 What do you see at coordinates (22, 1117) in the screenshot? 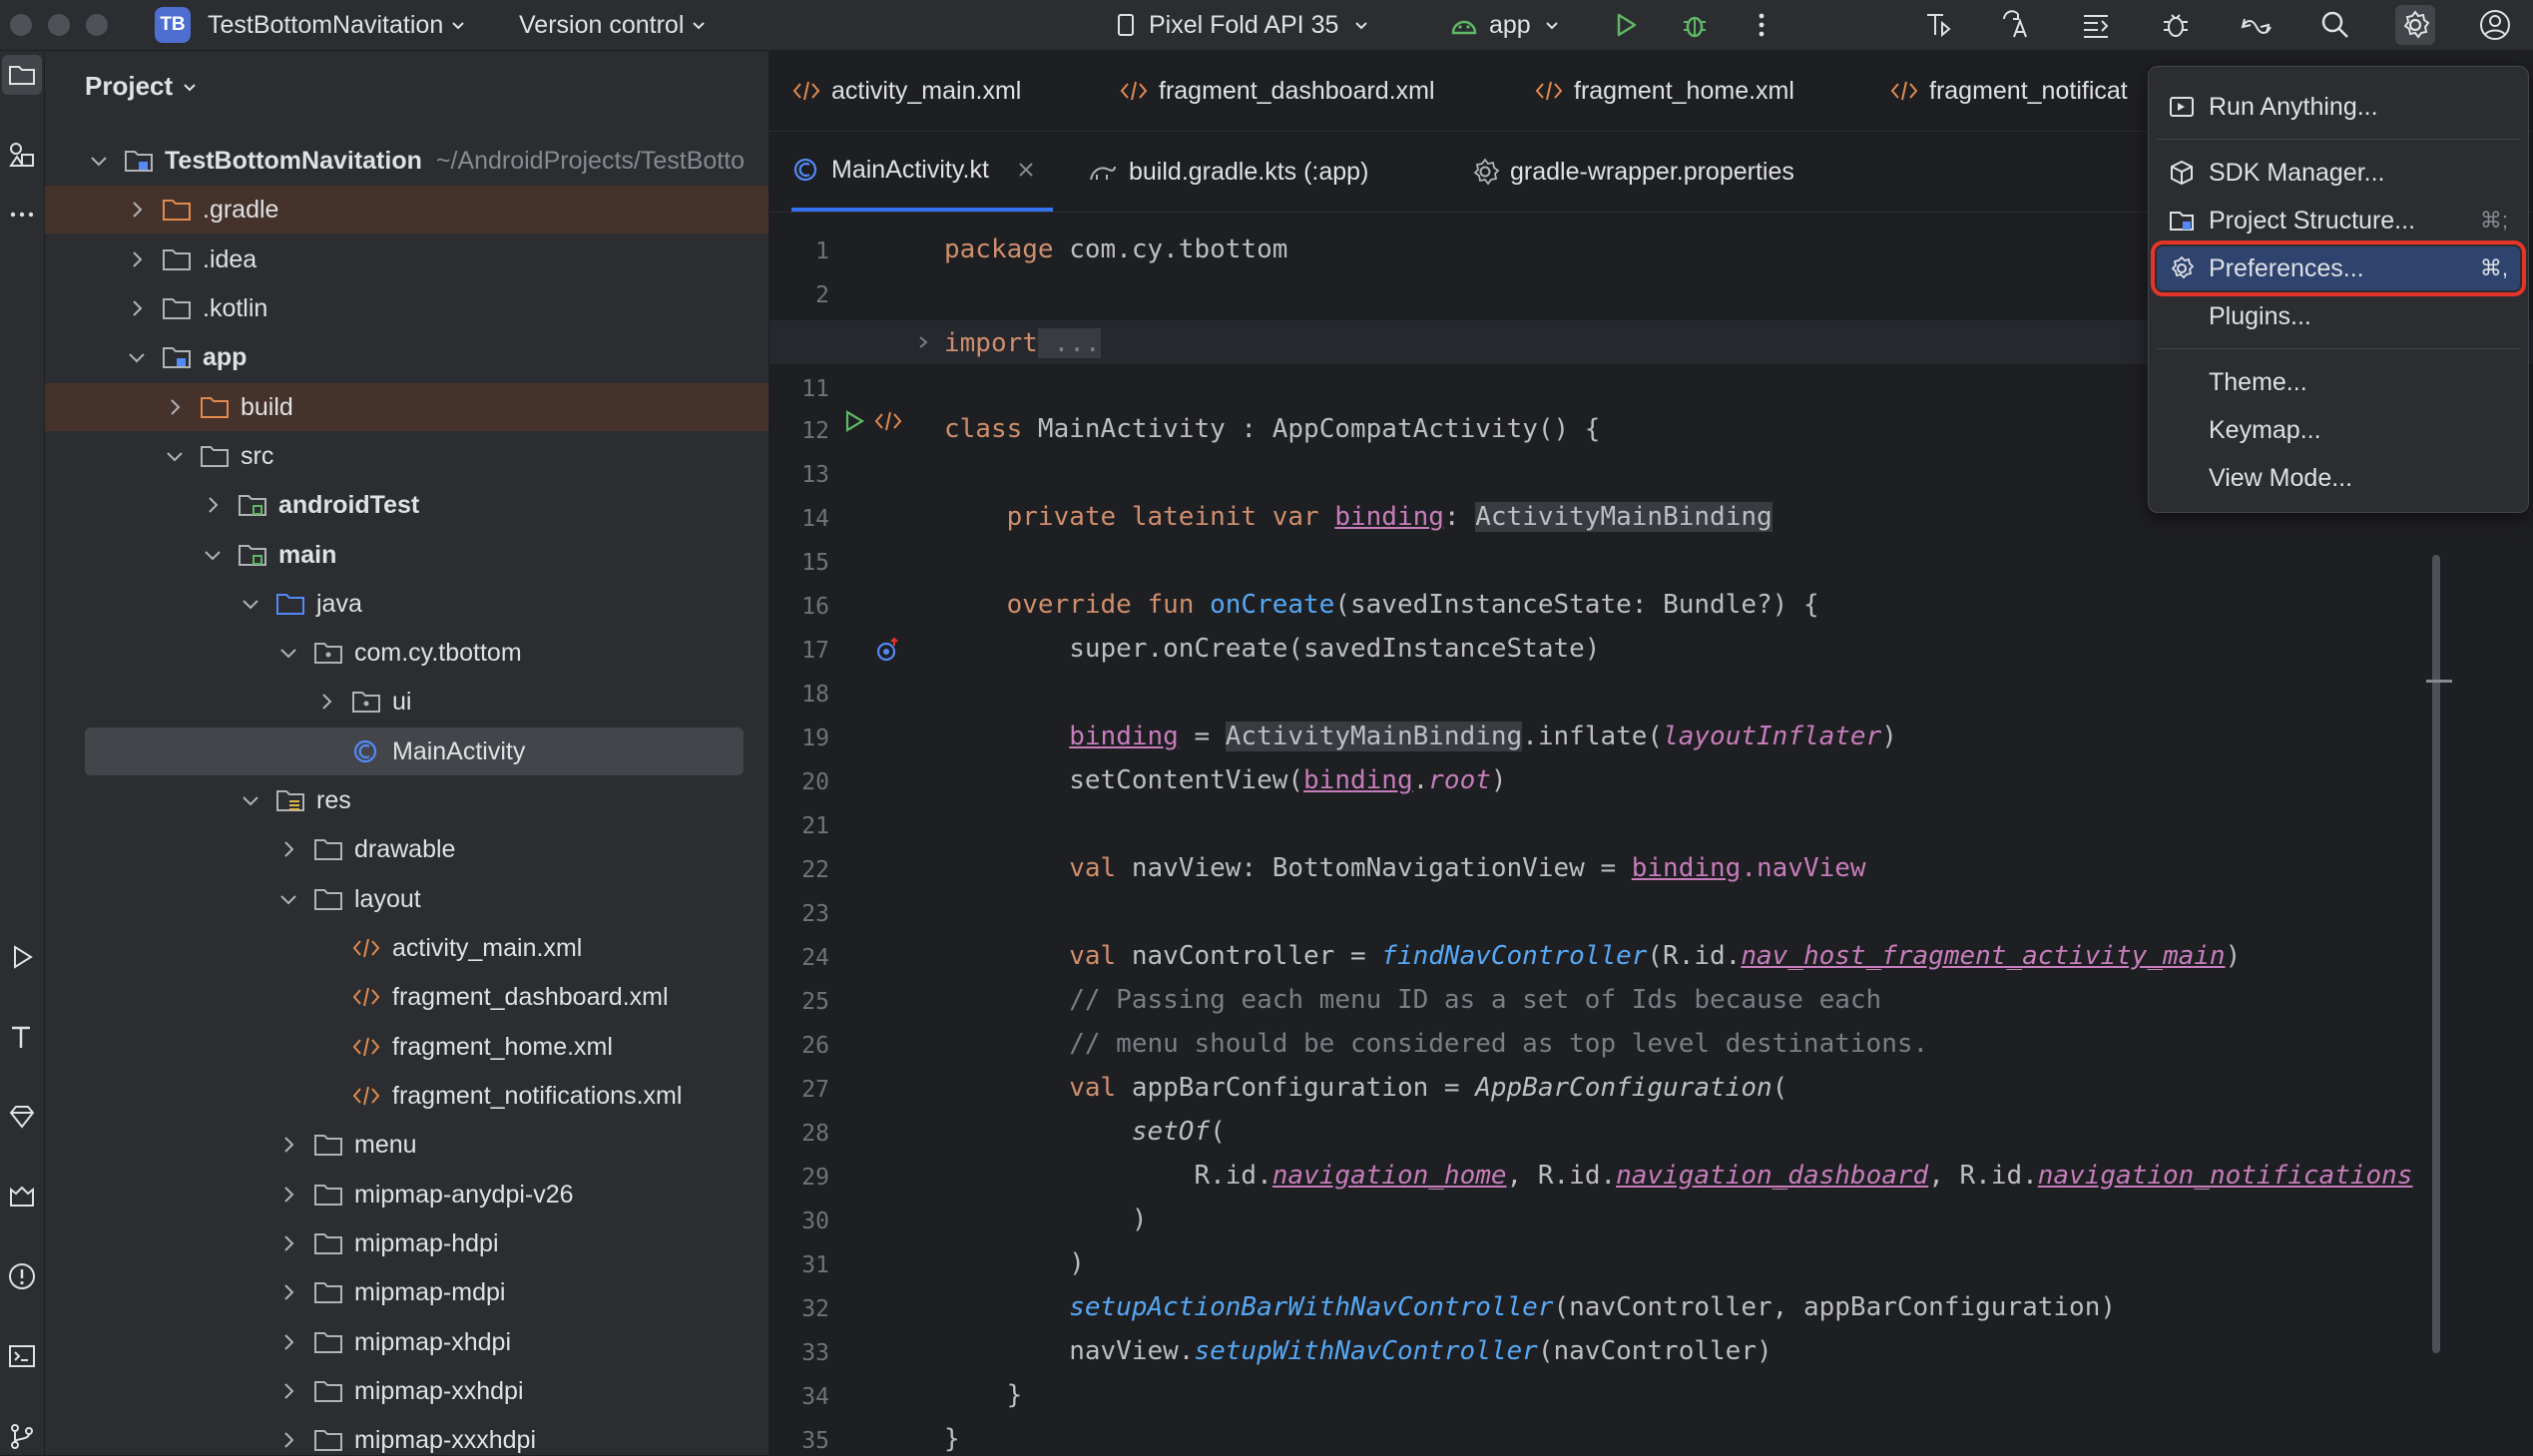
I see `gemini-icon` at bounding box center [22, 1117].